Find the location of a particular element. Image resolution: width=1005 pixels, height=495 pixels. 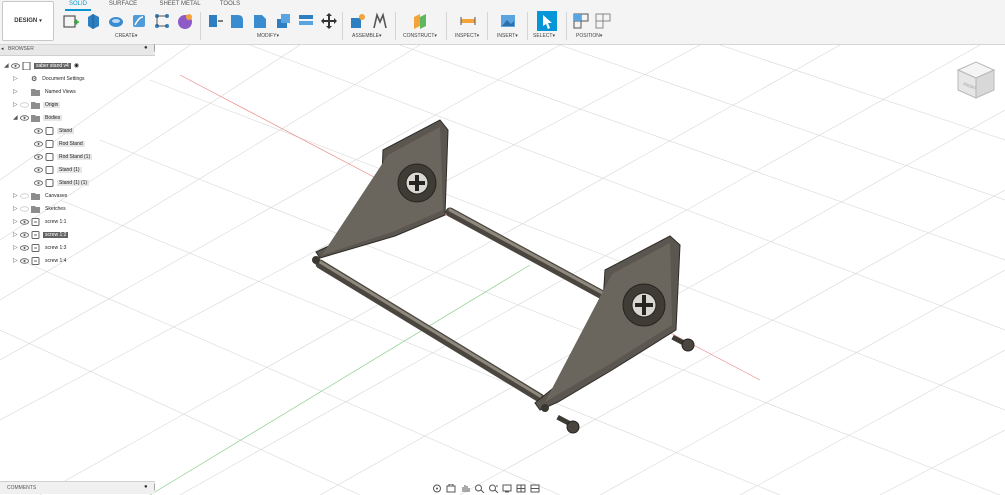

orbit-icon is located at coordinates (437, 488).